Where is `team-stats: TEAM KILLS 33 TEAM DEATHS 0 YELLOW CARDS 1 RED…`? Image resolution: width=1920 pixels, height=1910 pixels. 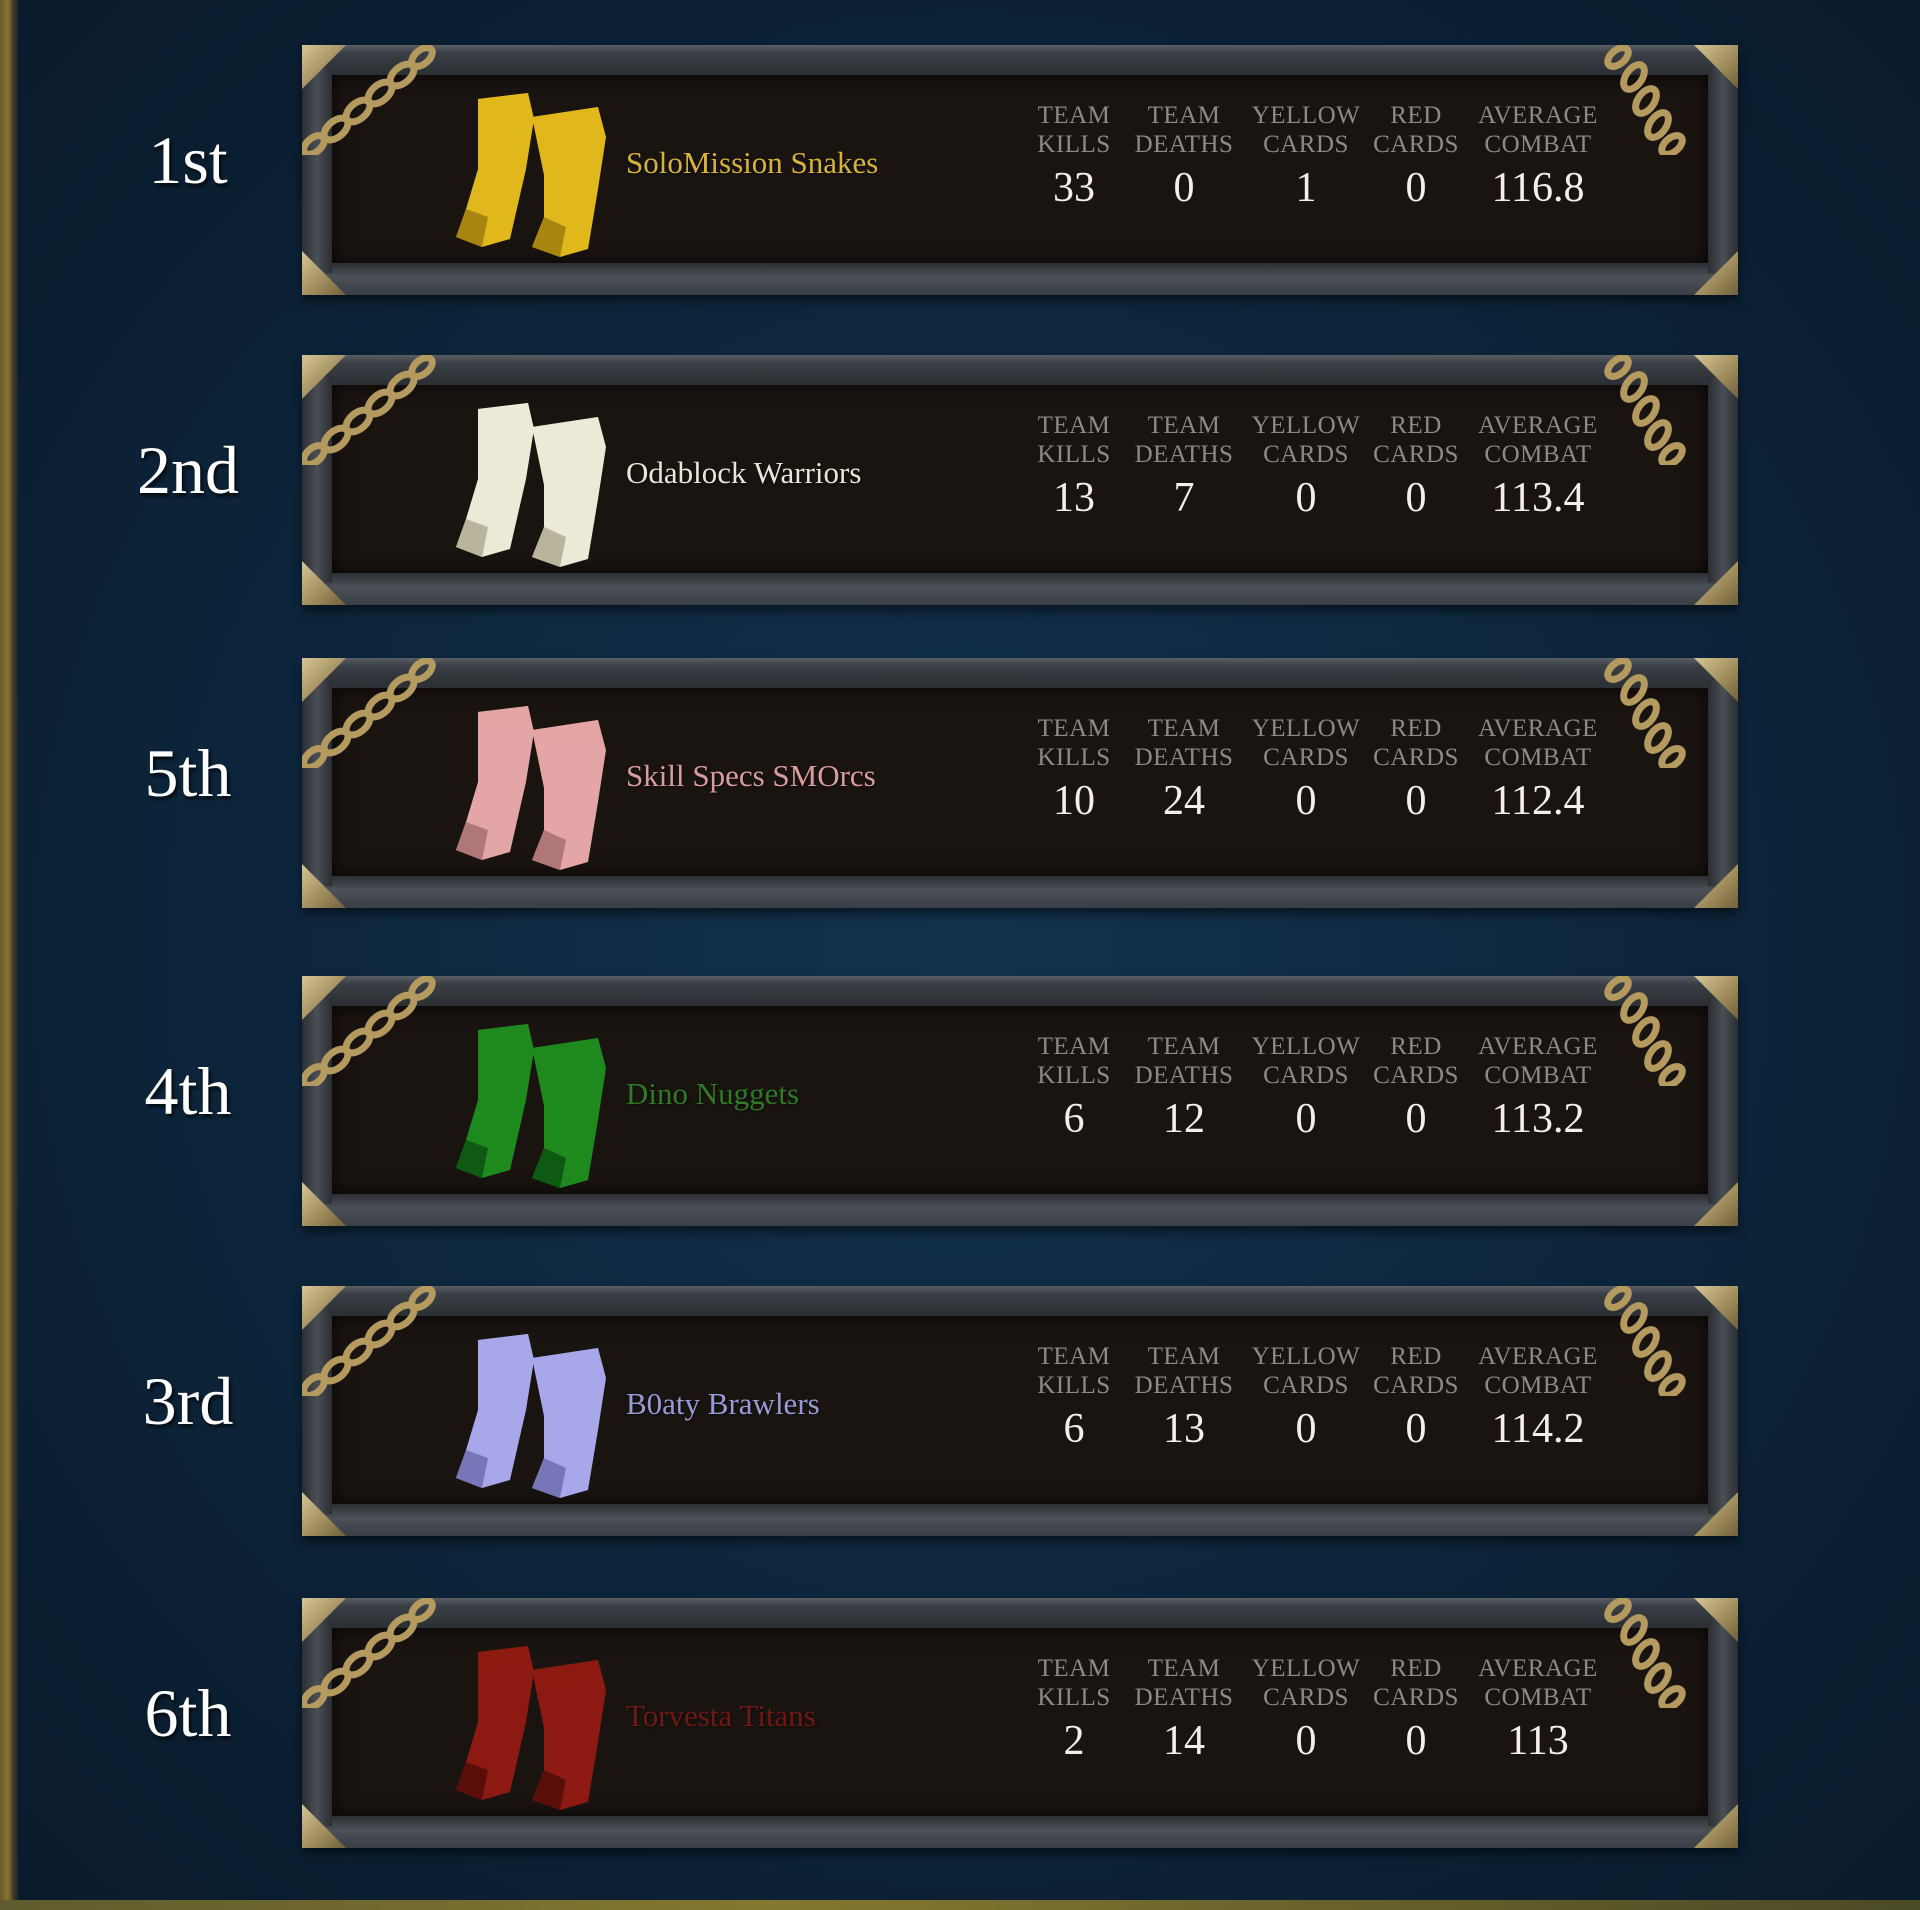 team-stats: TEAM KILLS 33 TEAM DEATHS 0 YELLOW CARDS 1 RED… is located at coordinates (1314, 171).